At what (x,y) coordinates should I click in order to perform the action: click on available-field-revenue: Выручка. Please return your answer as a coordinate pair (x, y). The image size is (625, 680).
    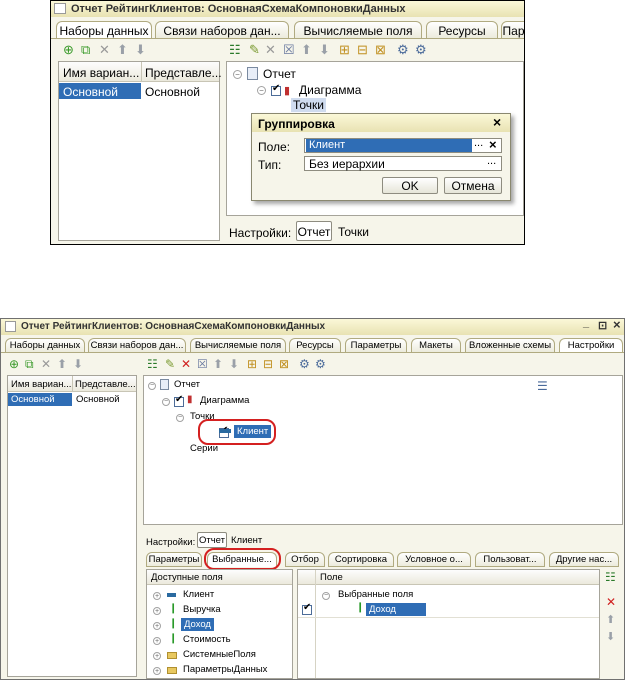
    Looking at the image, I should click on (202, 609).